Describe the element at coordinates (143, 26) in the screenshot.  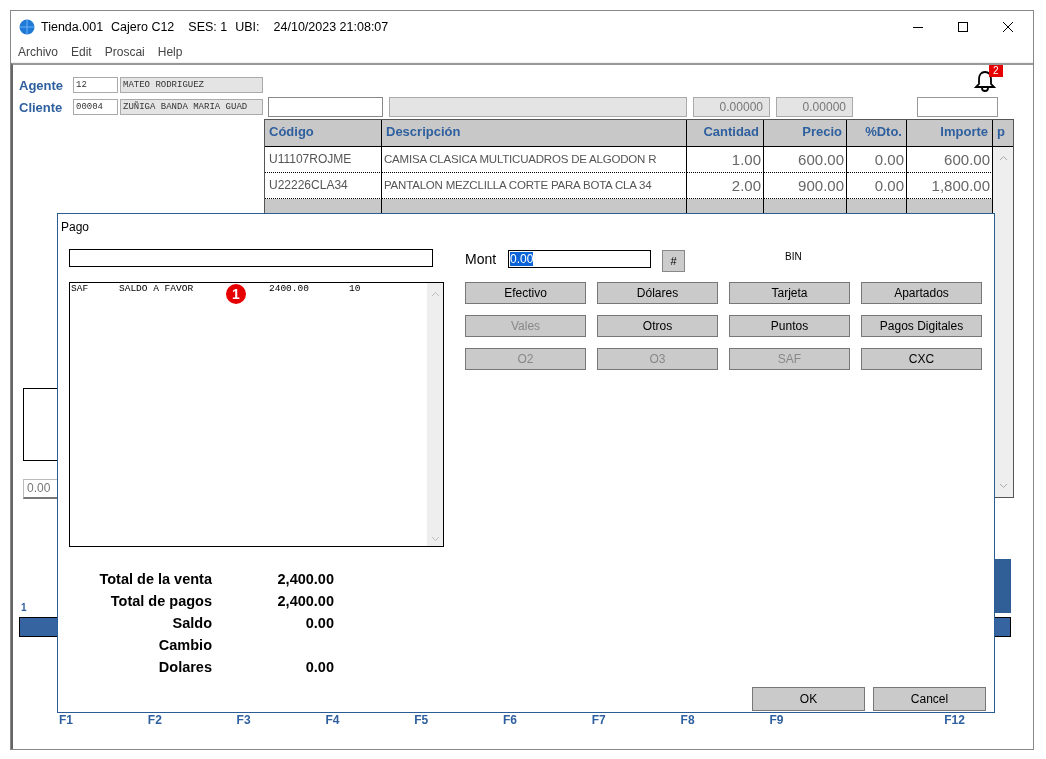
I see `window-title: Cajero C12` at that location.